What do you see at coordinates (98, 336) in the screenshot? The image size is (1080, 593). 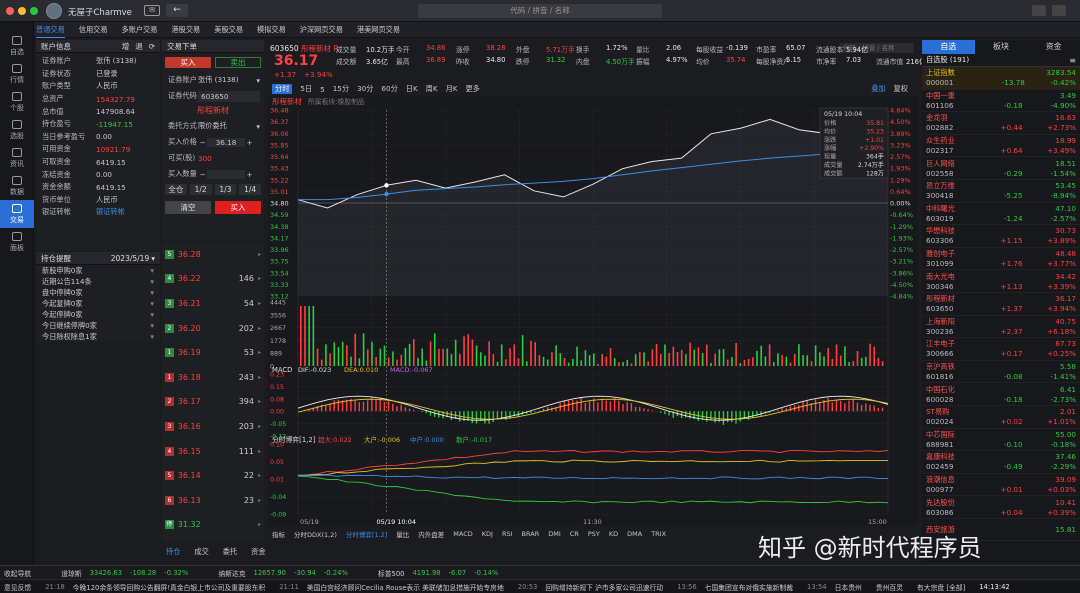 I see `reminder-item: 今日除权除息1家 ▾` at bounding box center [98, 336].